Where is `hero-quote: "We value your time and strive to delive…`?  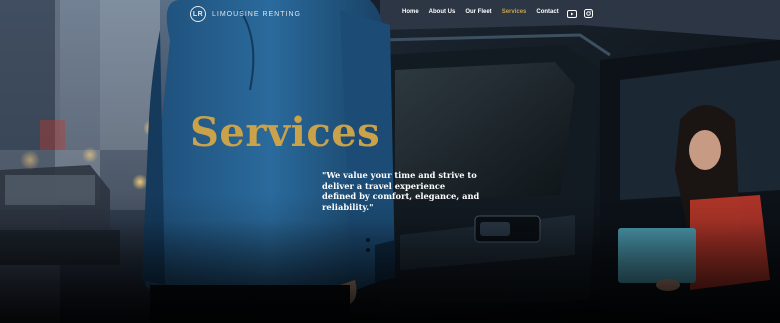
hero-quote: "We value your time and strive to delive… is located at coordinates (401, 191).